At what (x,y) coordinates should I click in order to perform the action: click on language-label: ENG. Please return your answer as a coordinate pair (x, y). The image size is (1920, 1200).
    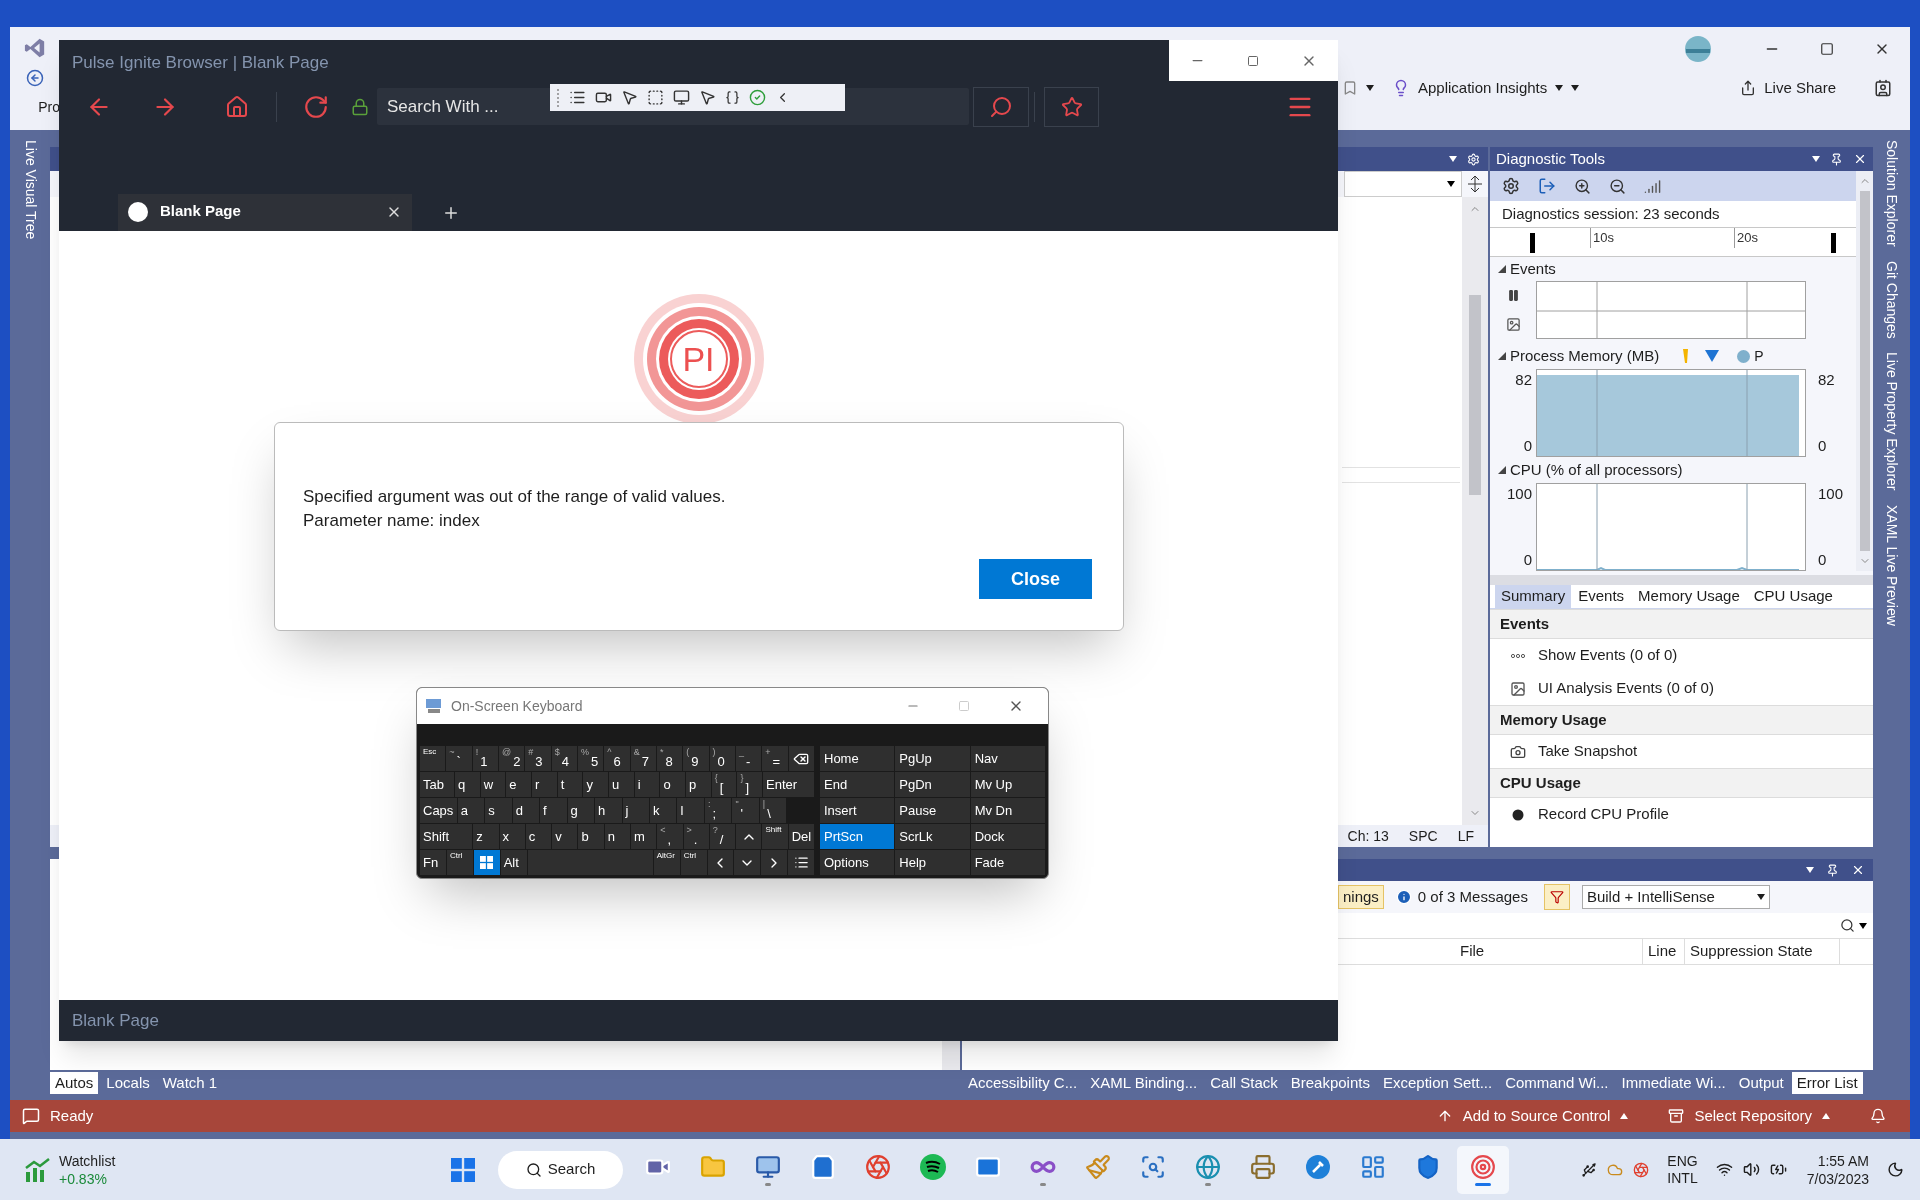
    Looking at the image, I should click on (1682, 1161).